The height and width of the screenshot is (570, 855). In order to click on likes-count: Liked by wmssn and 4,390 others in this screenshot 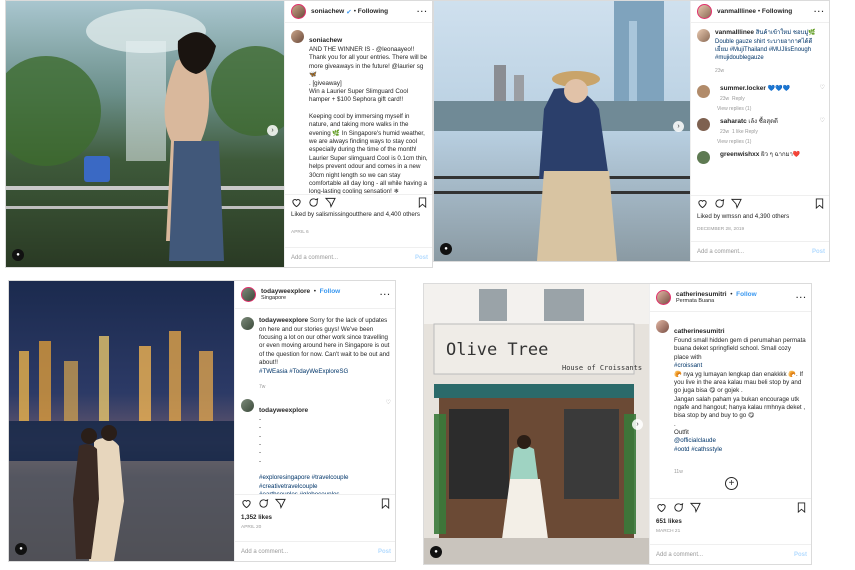, I will do `click(762, 216)`.